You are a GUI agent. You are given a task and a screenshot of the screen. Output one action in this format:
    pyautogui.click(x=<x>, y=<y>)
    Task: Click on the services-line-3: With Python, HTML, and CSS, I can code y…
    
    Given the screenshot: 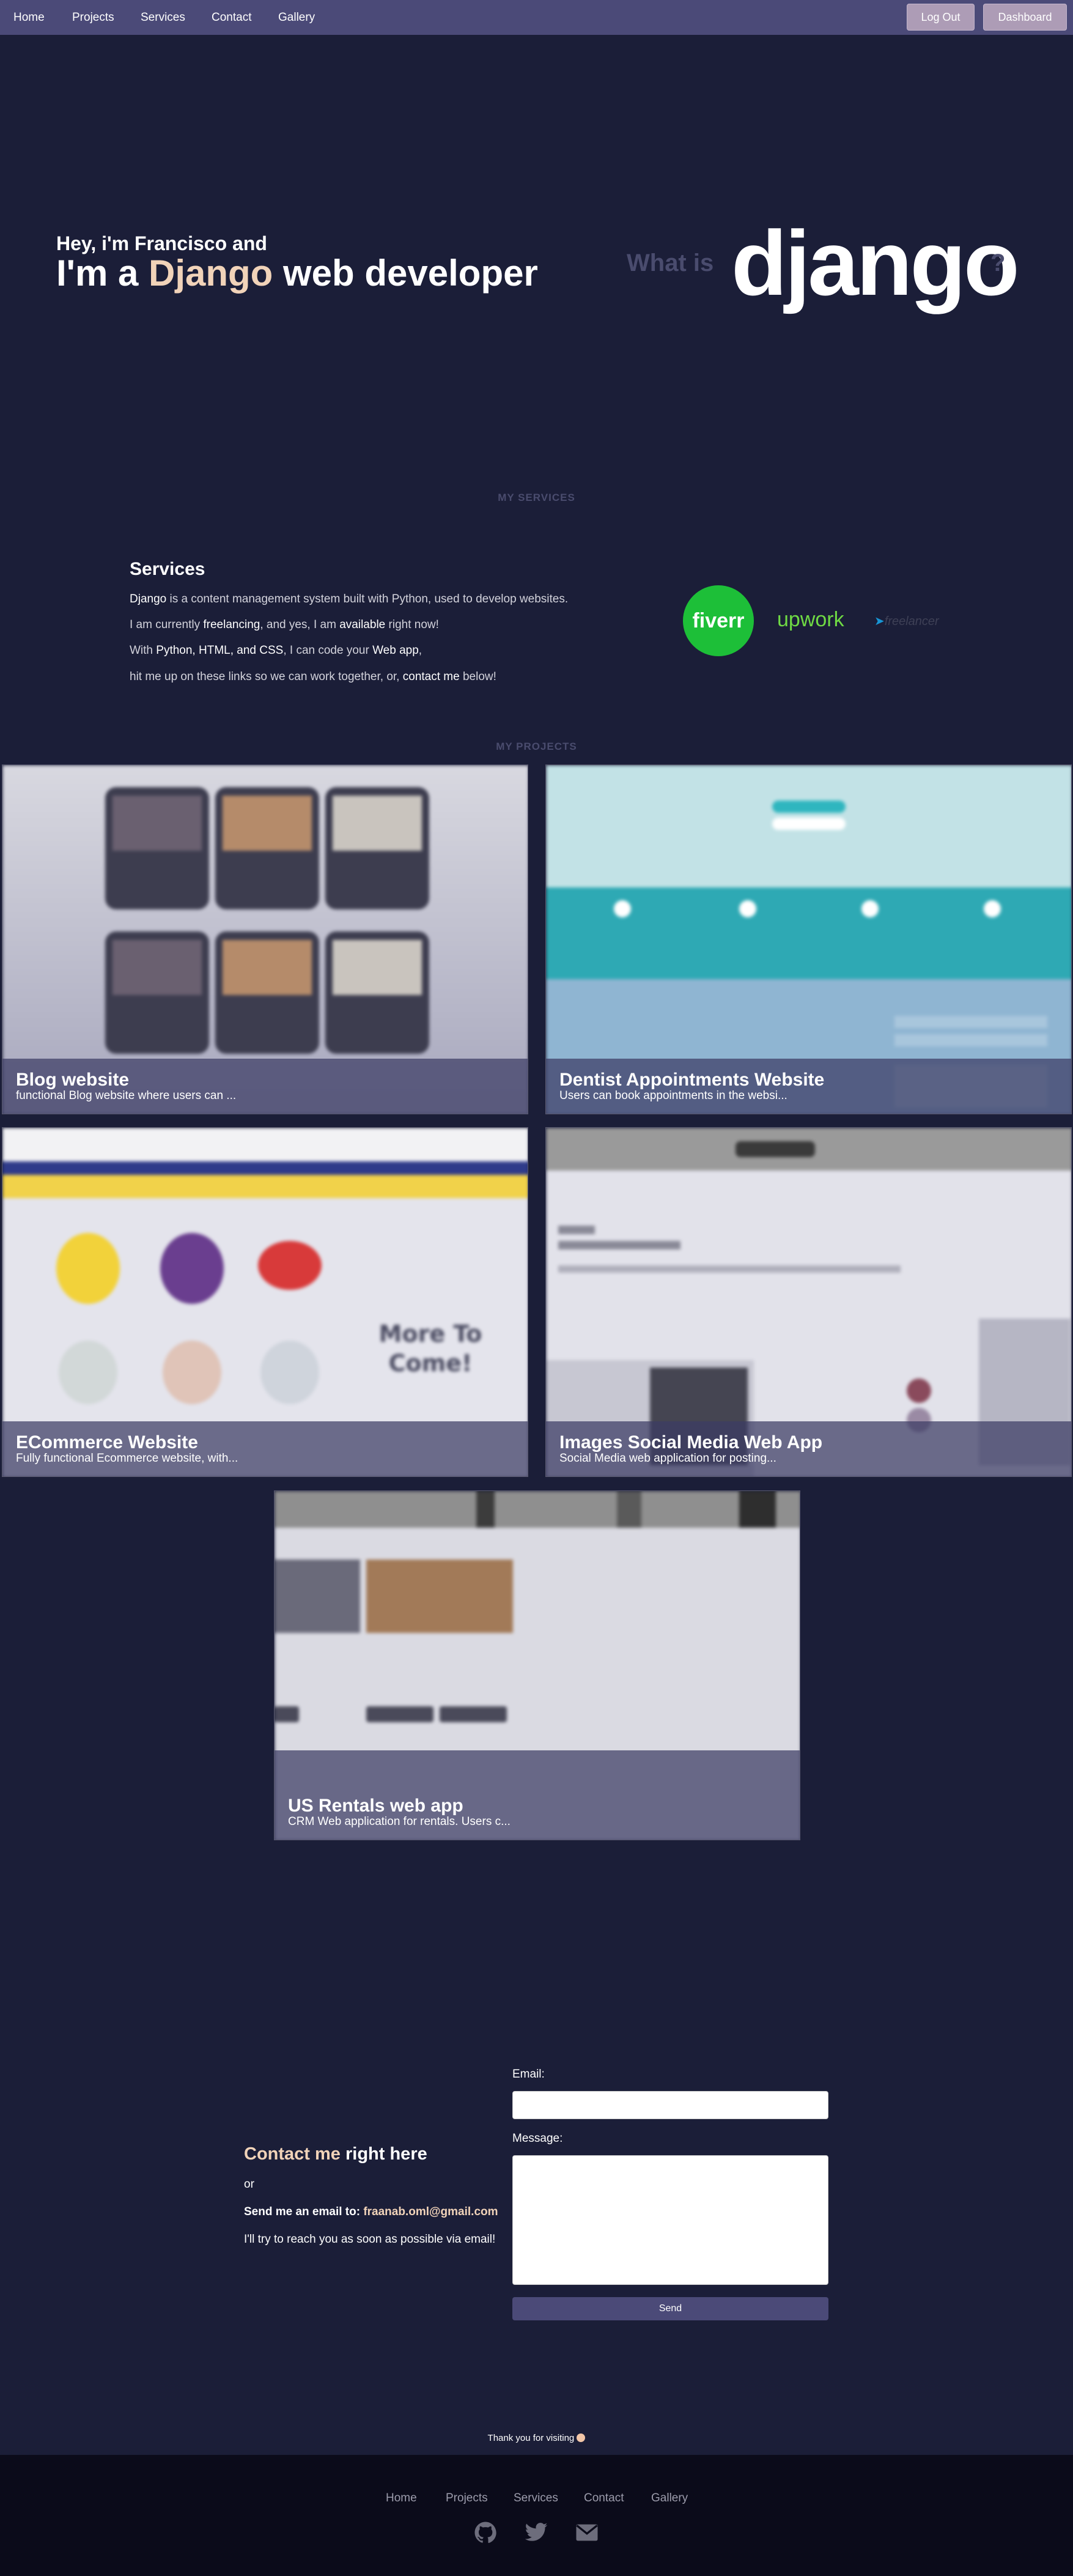 What is the action you would take?
    pyautogui.click(x=276, y=650)
    